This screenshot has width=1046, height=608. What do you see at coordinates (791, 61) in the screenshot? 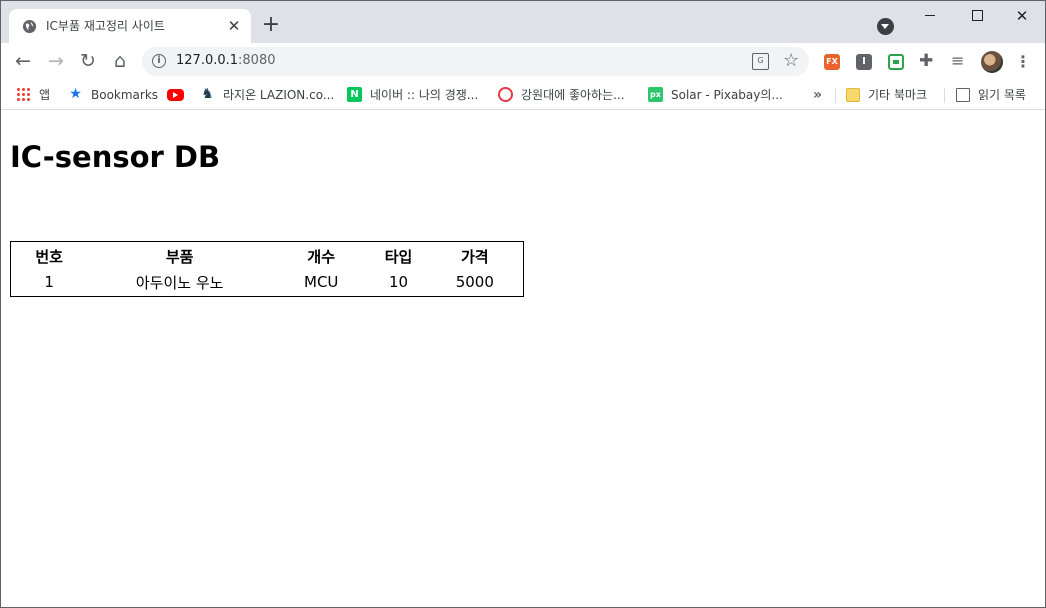
I see `bookmark-star-icon: ☆` at bounding box center [791, 61].